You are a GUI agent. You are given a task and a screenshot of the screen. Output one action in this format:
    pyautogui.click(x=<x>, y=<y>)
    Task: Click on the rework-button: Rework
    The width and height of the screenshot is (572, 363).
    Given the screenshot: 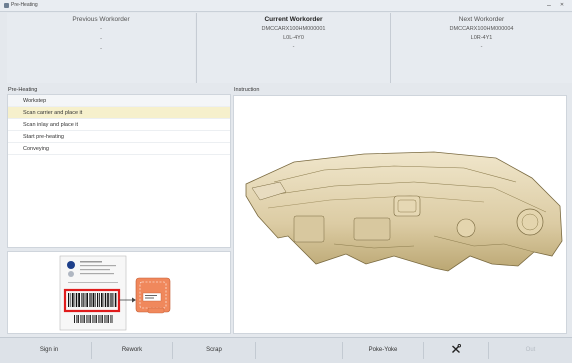 What is the action you would take?
    pyautogui.click(x=132, y=350)
    